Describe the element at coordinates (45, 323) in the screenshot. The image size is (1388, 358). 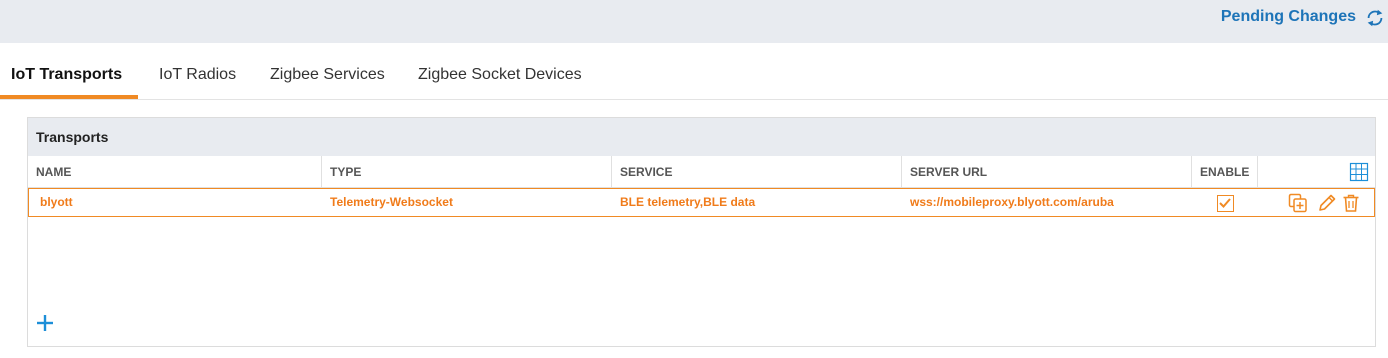
I see `add-transport-button` at that location.